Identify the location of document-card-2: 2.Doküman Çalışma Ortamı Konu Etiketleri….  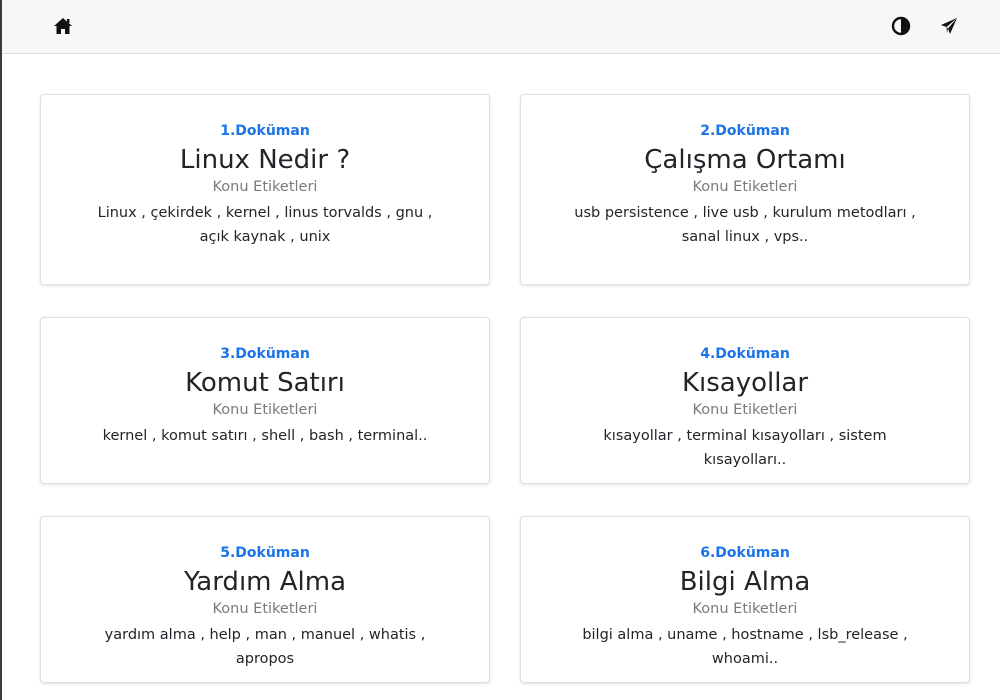
(745, 189).